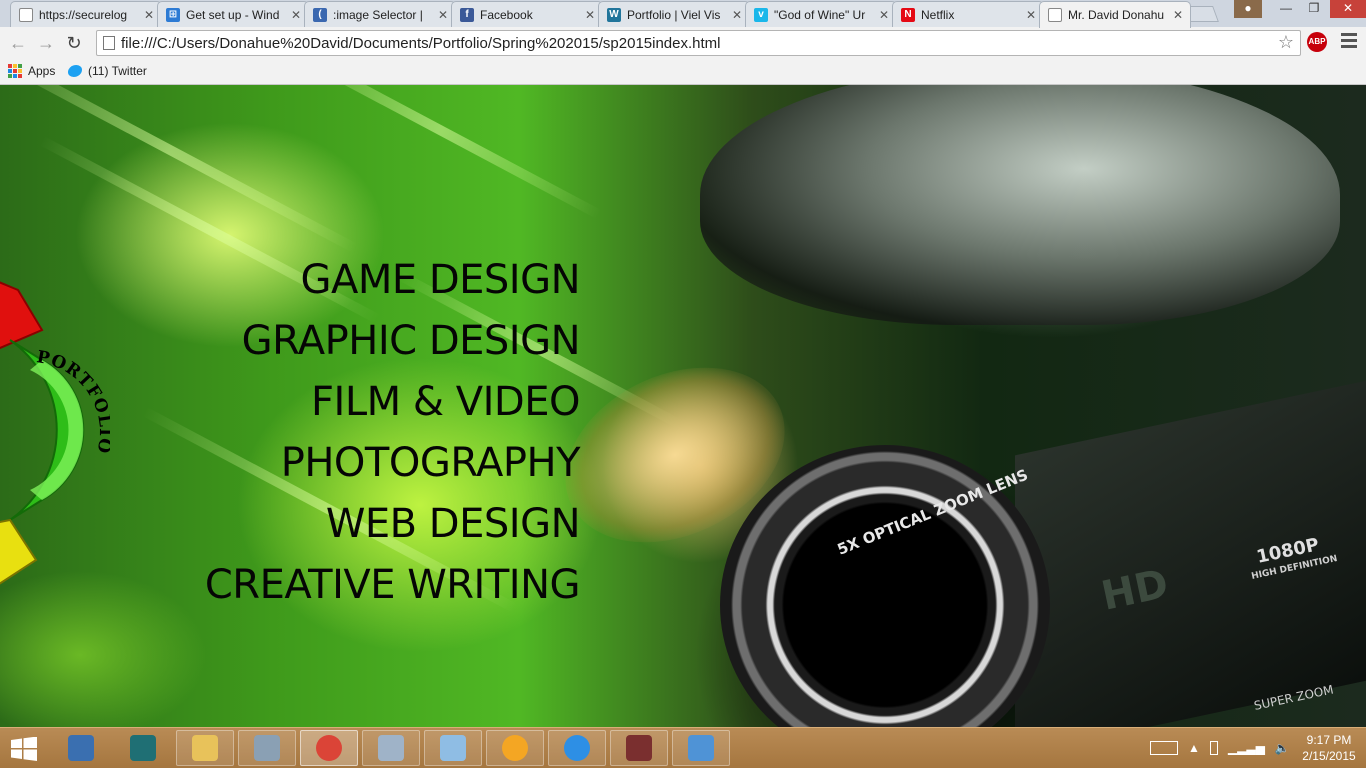  I want to click on bookmark-star-icon: ☆, so click(1286, 42).